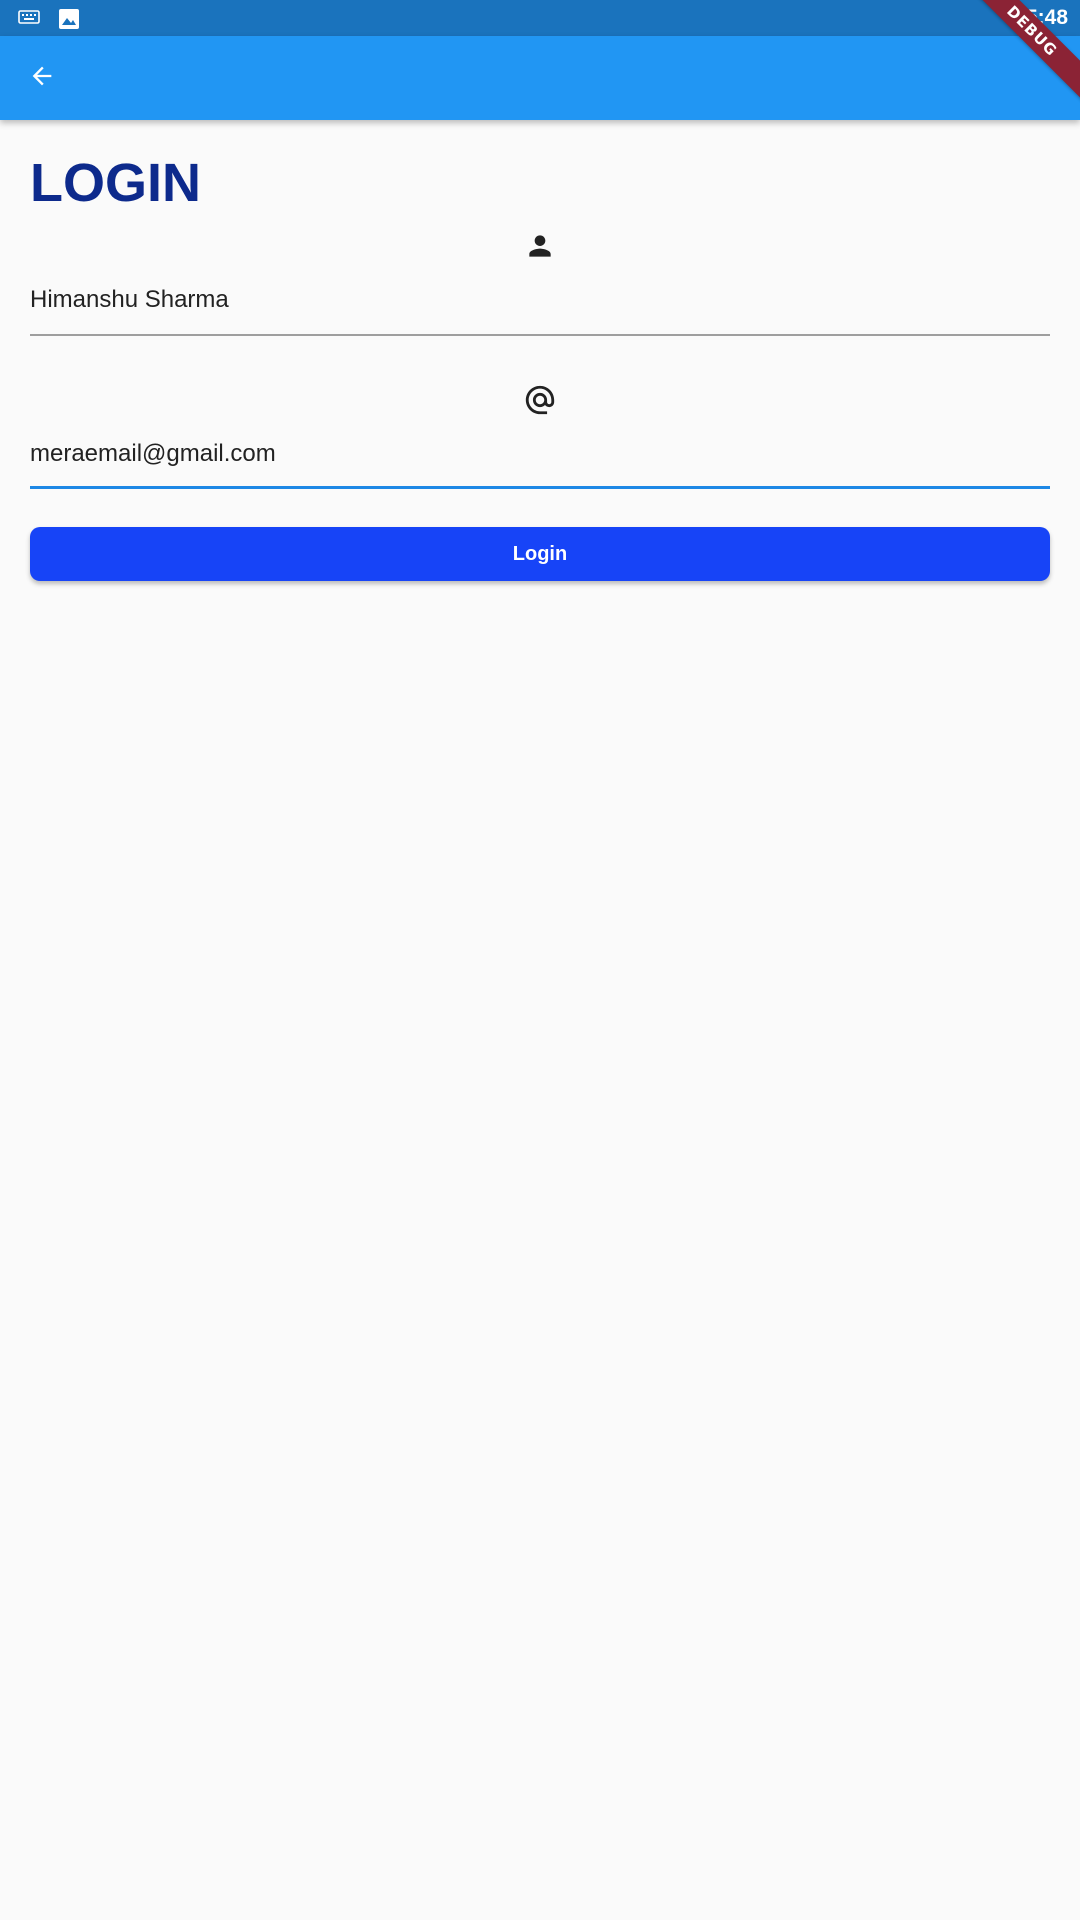  What do you see at coordinates (69, 21) in the screenshot?
I see `image-icon` at bounding box center [69, 21].